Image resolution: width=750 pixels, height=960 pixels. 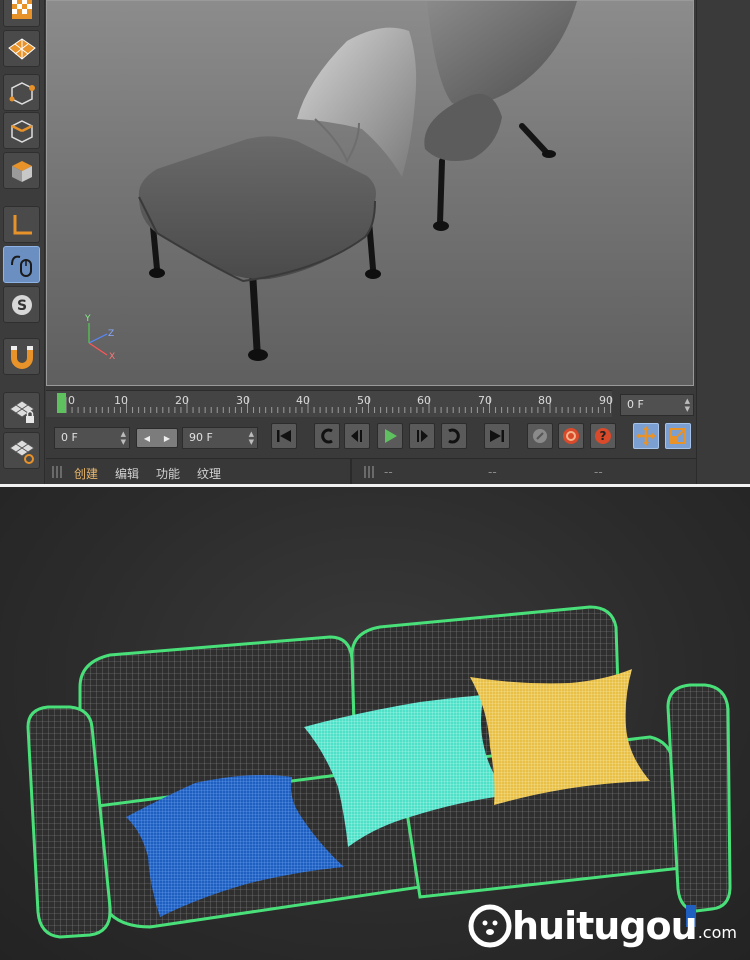 I want to click on material-manager-bar: 创建 编辑 功能 纹理 -- -- --, so click(x=371, y=471).